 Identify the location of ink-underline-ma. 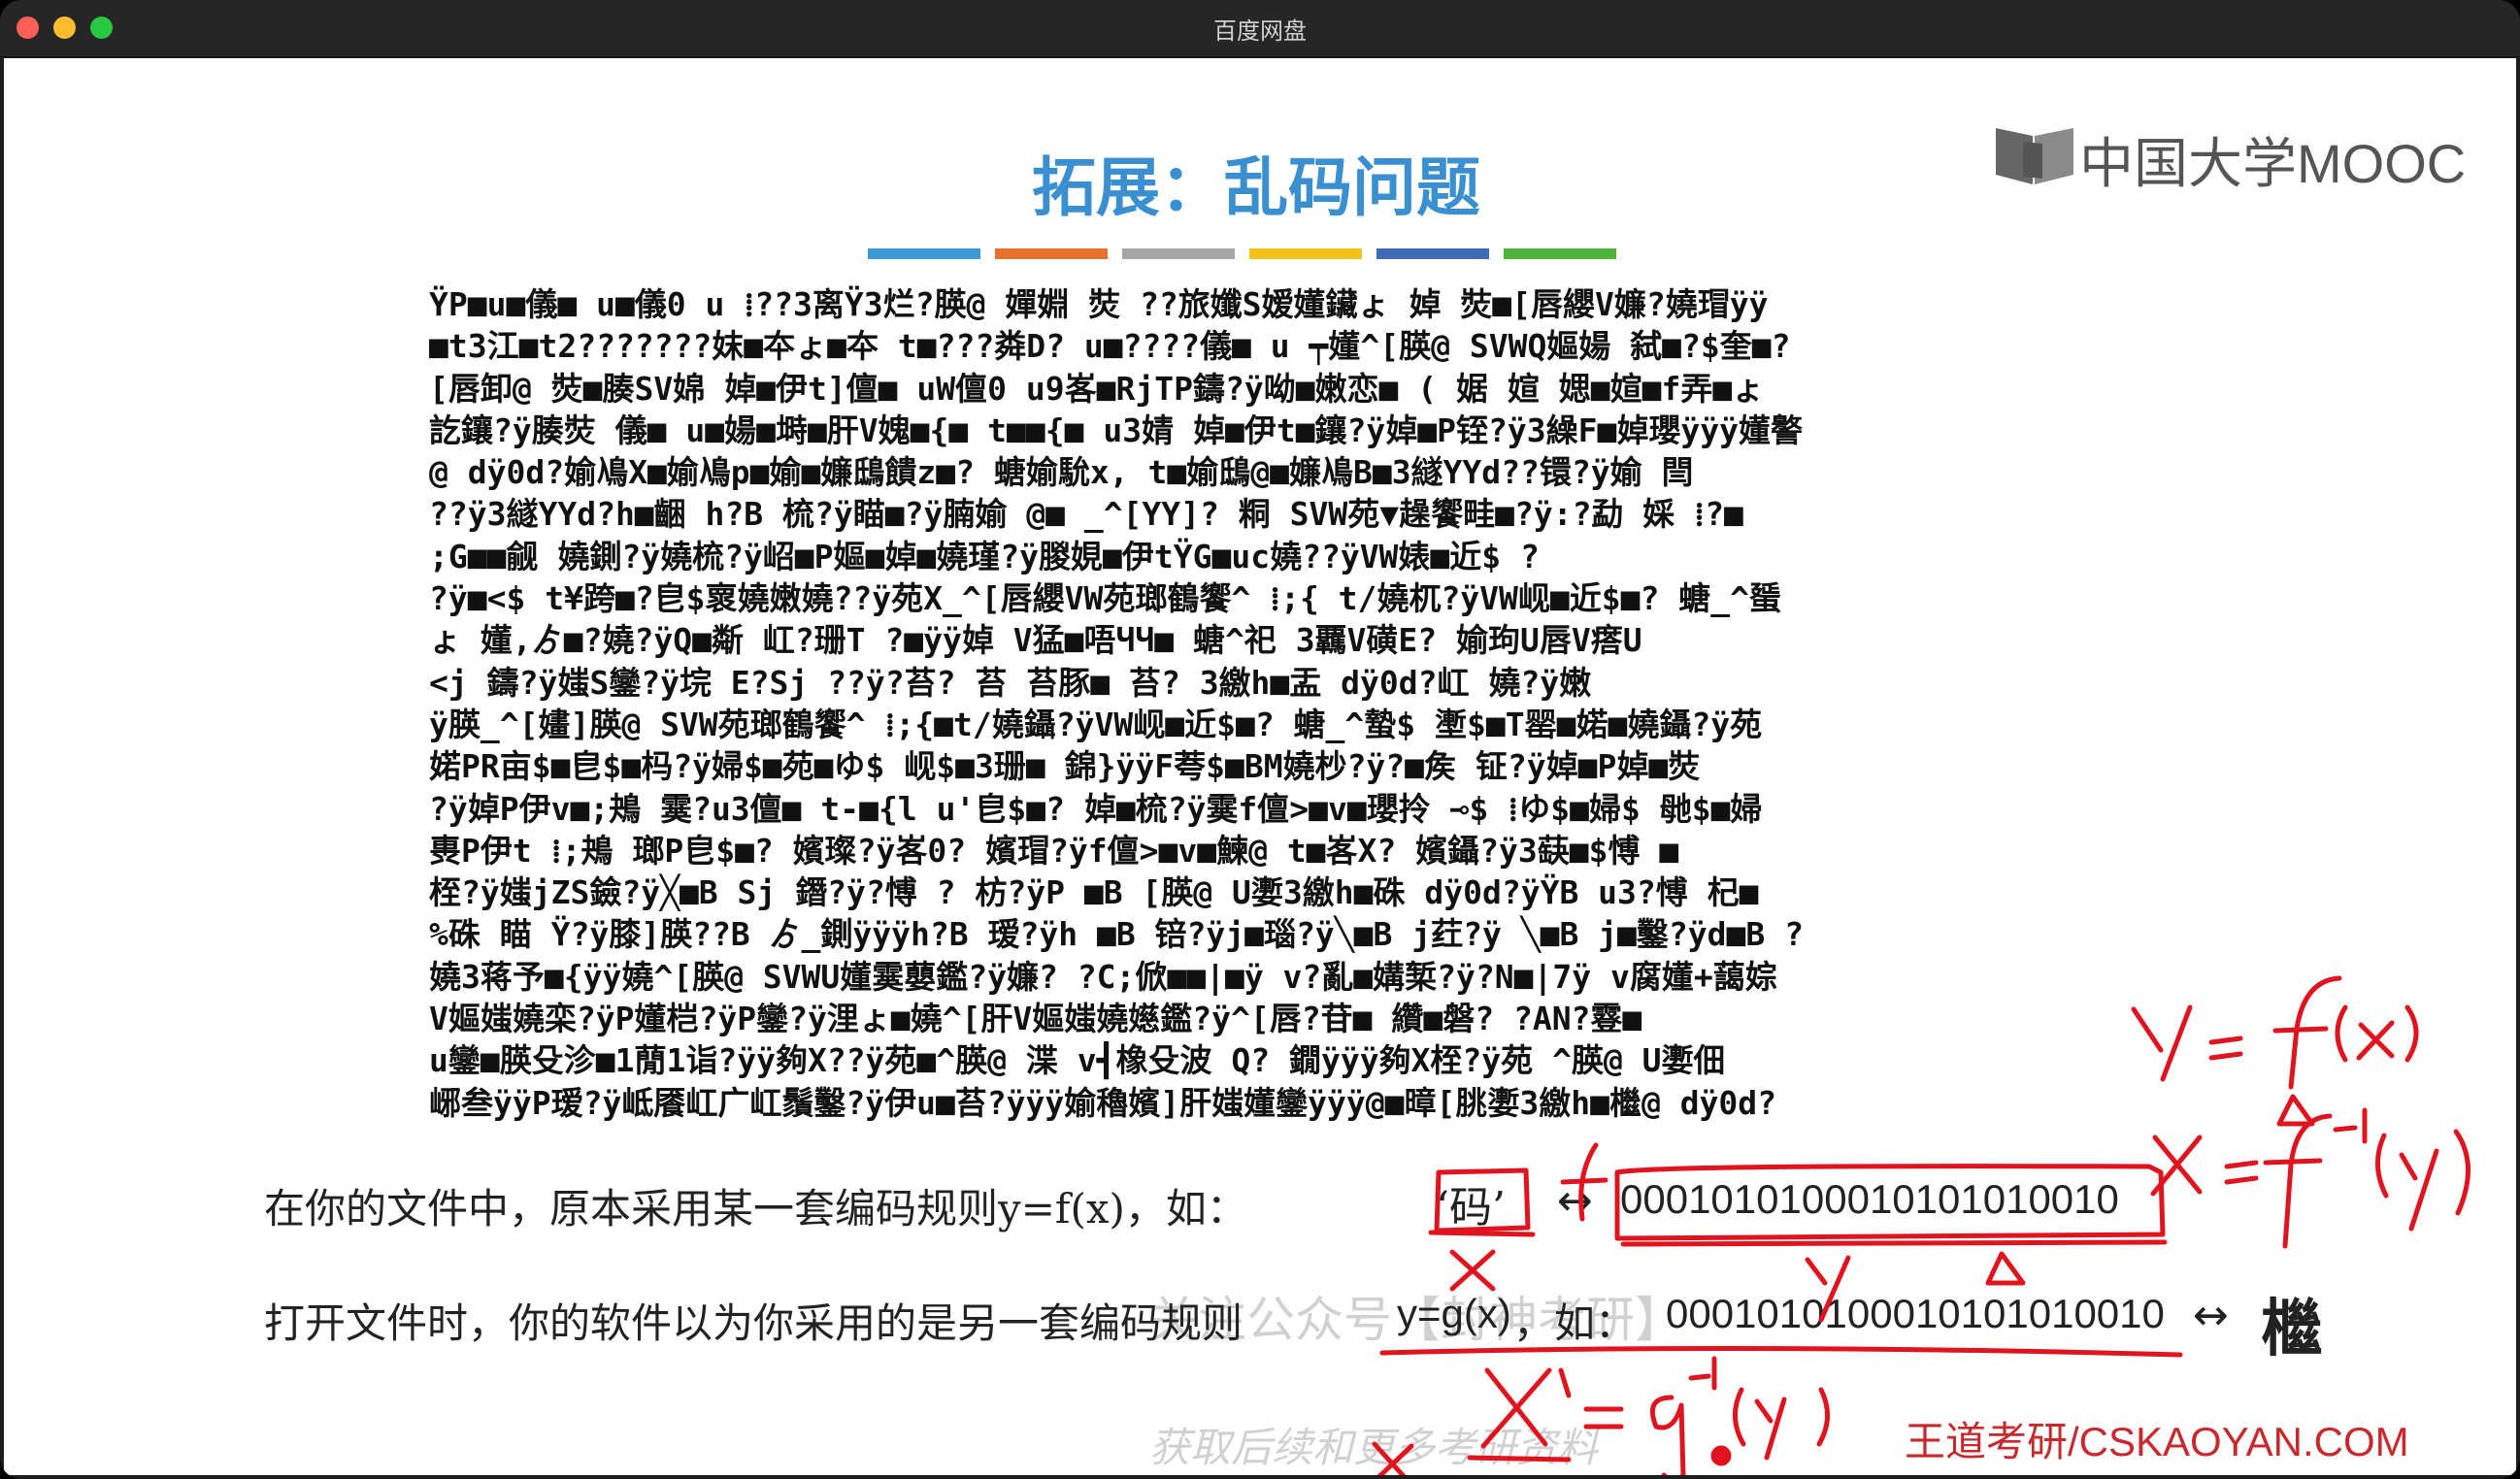
(1482, 1233).